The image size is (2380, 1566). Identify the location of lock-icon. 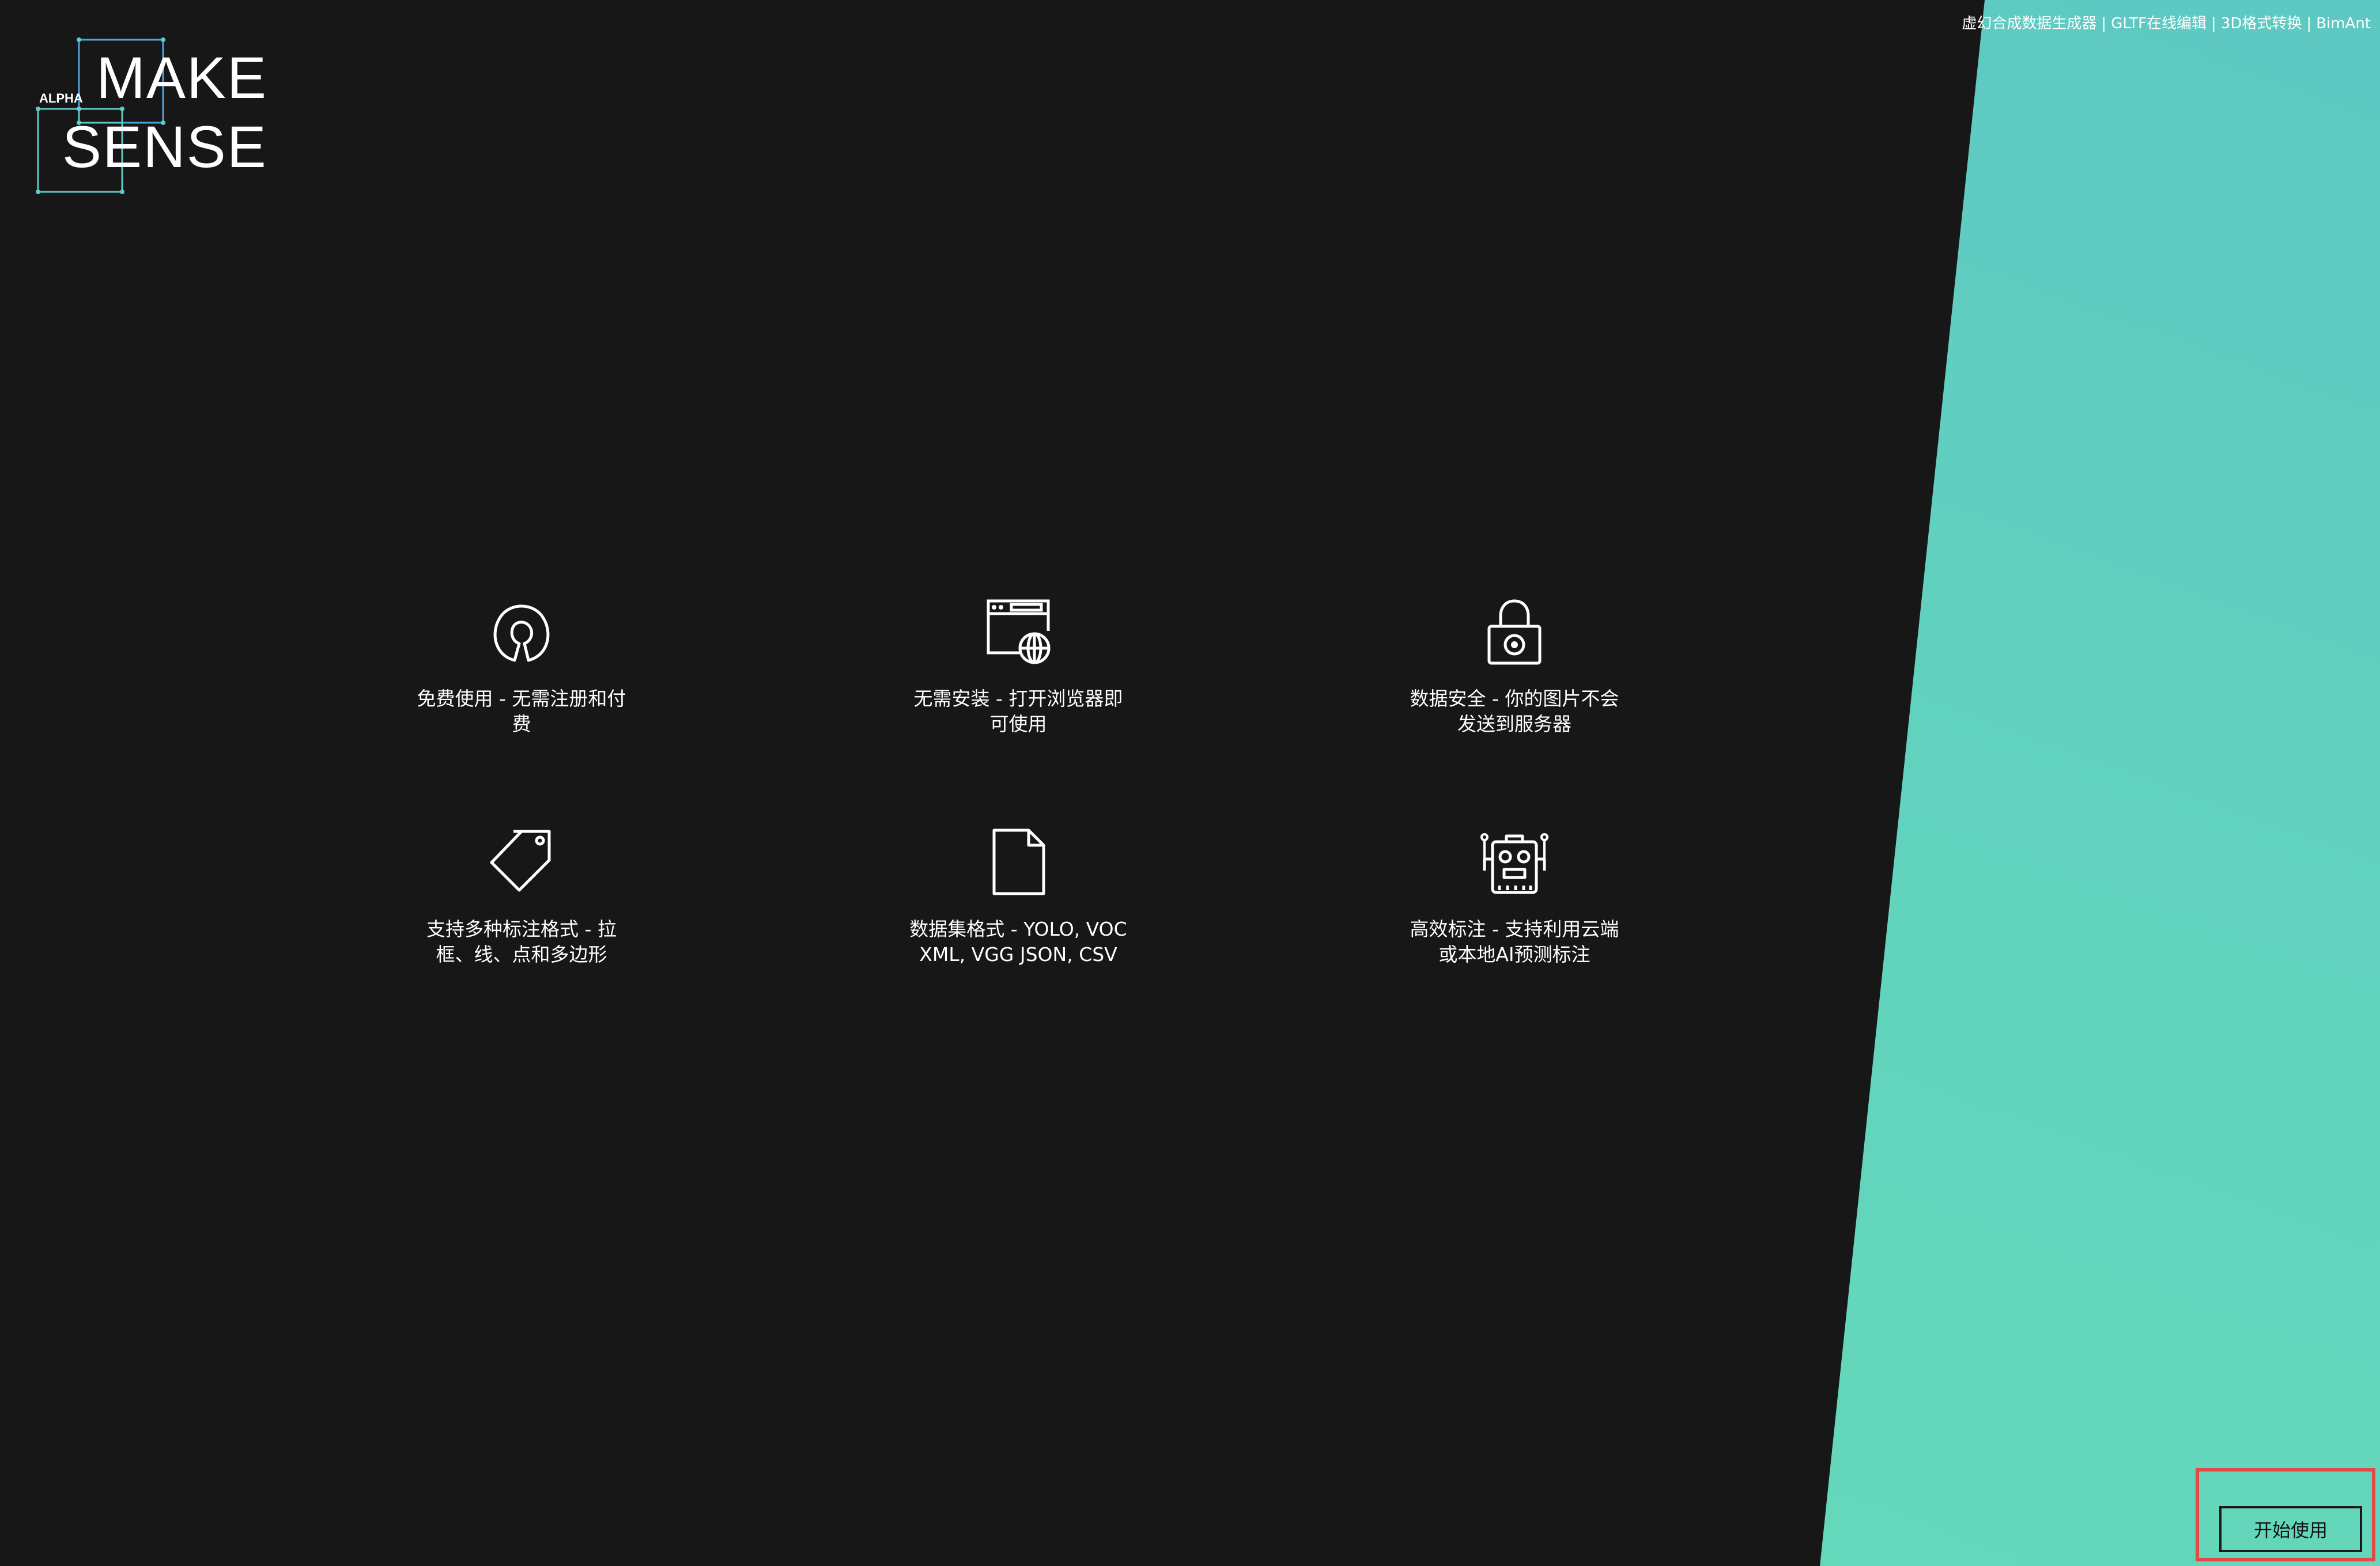
(1515, 632).